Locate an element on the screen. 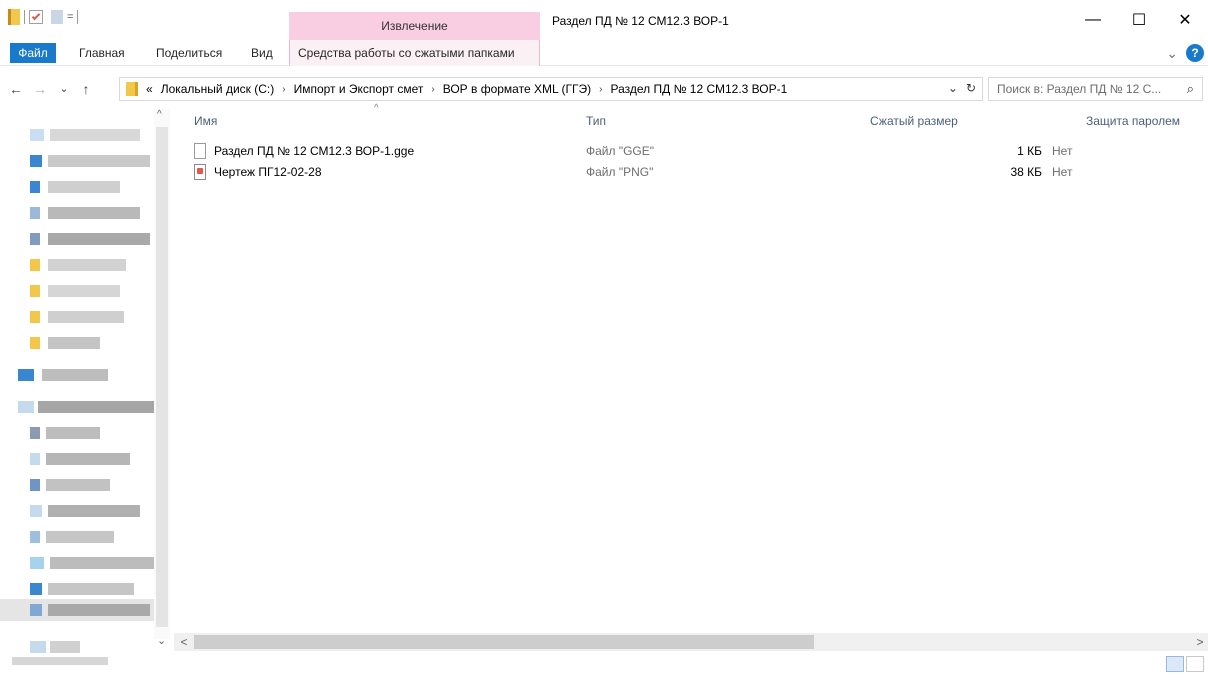  address-actions: ⌄ ↻ is located at coordinates (962, 88).